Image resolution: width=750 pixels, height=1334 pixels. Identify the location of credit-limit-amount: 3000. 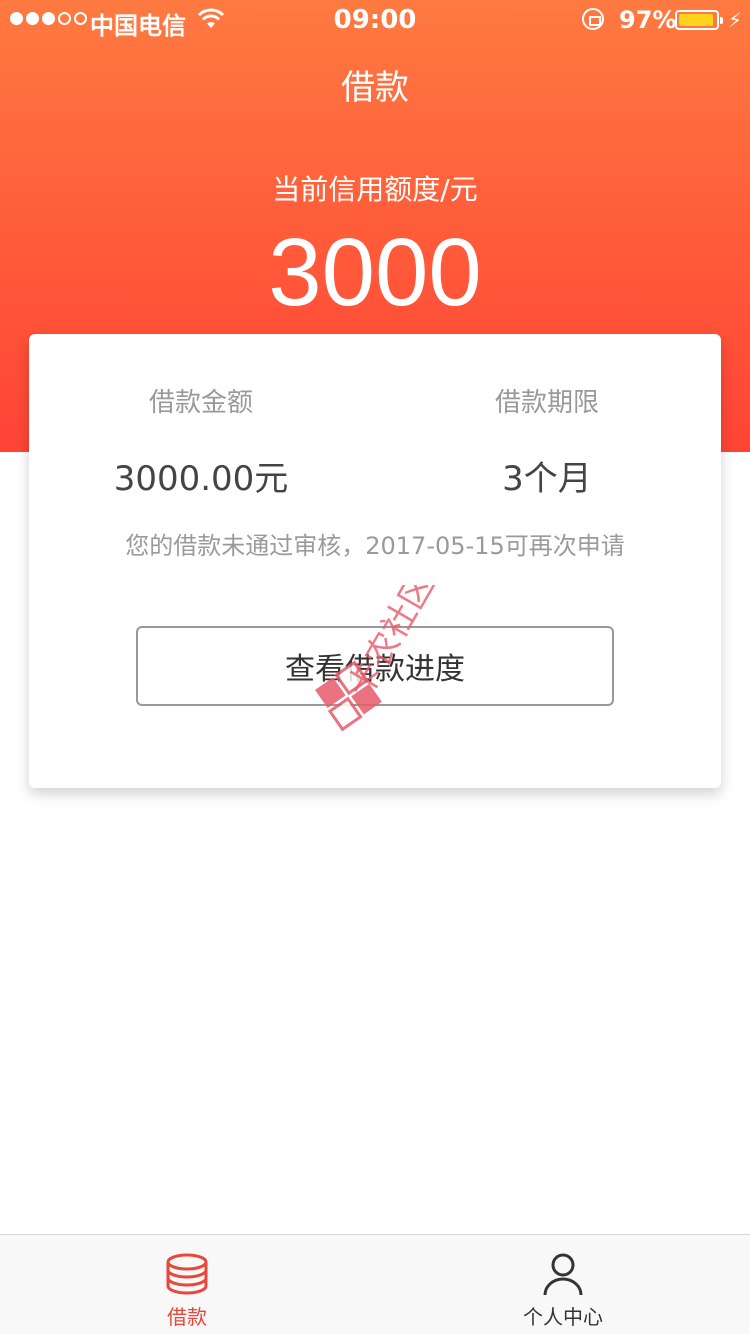
(375, 272).